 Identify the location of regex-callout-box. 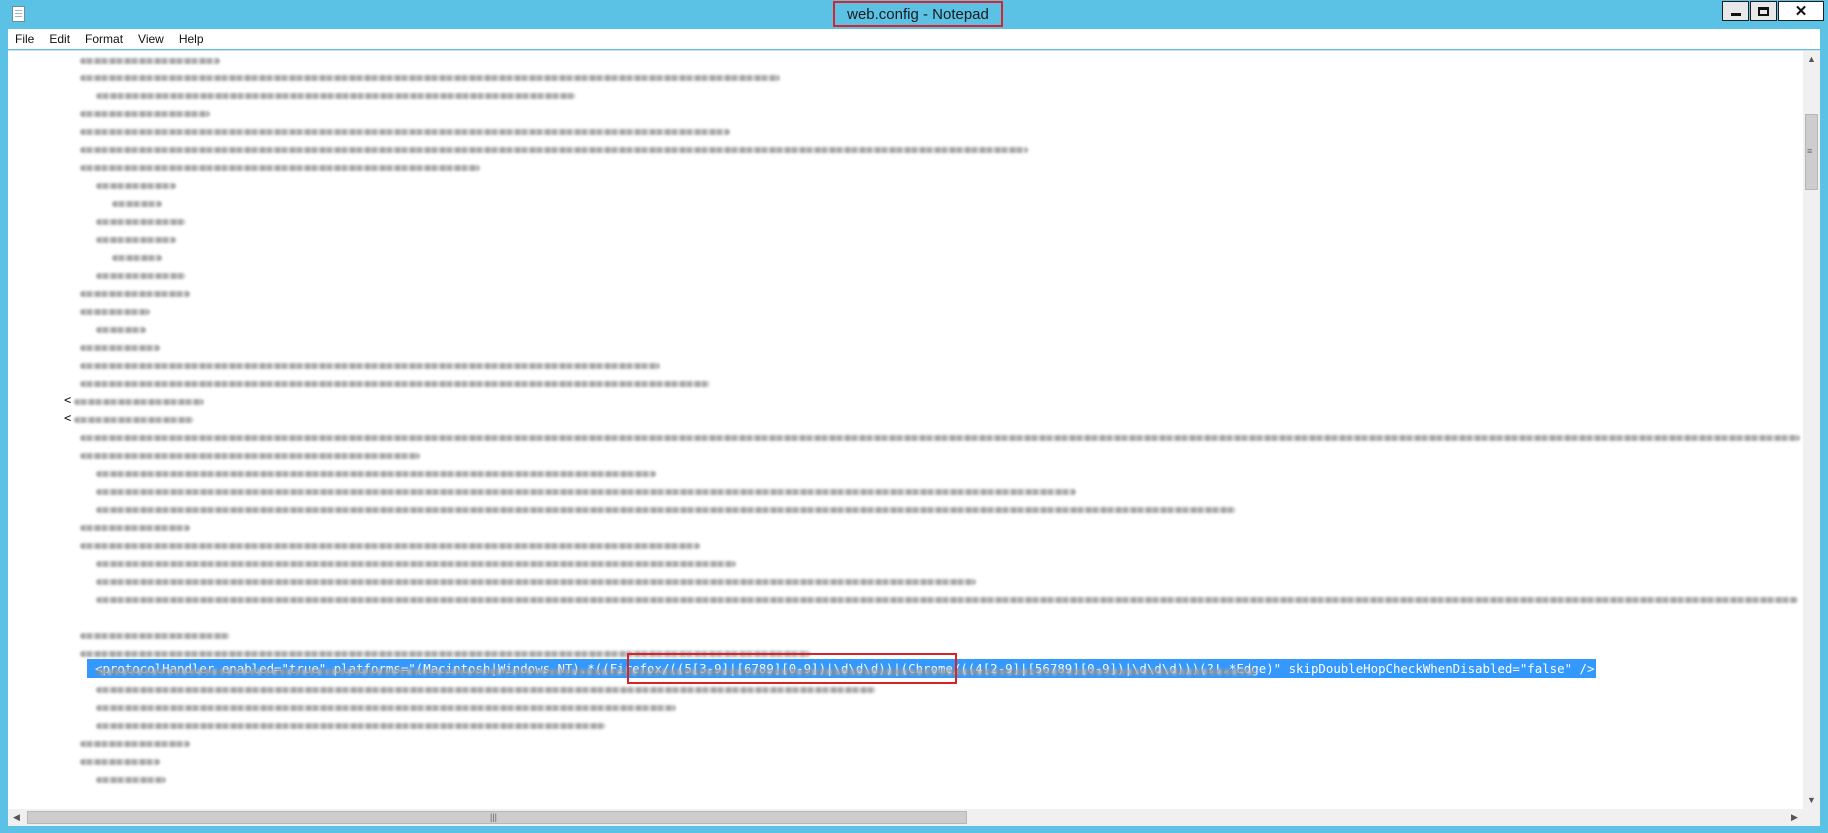
(792, 668).